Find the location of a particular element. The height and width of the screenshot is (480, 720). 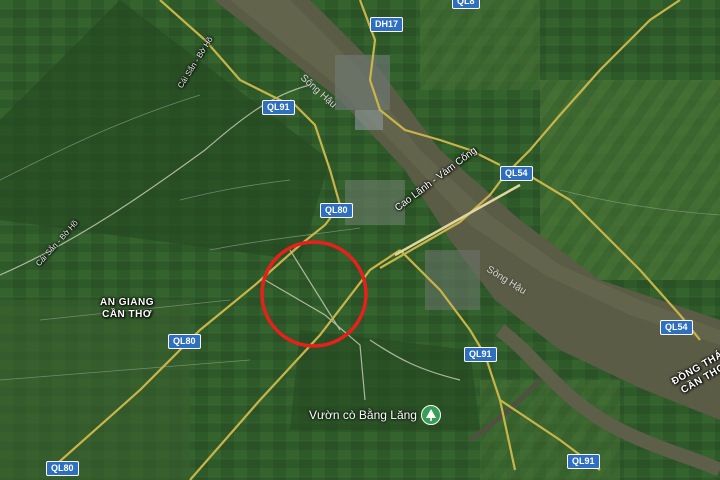

poi-name: Vườn cò Bằng Lăng is located at coordinates (363, 415).